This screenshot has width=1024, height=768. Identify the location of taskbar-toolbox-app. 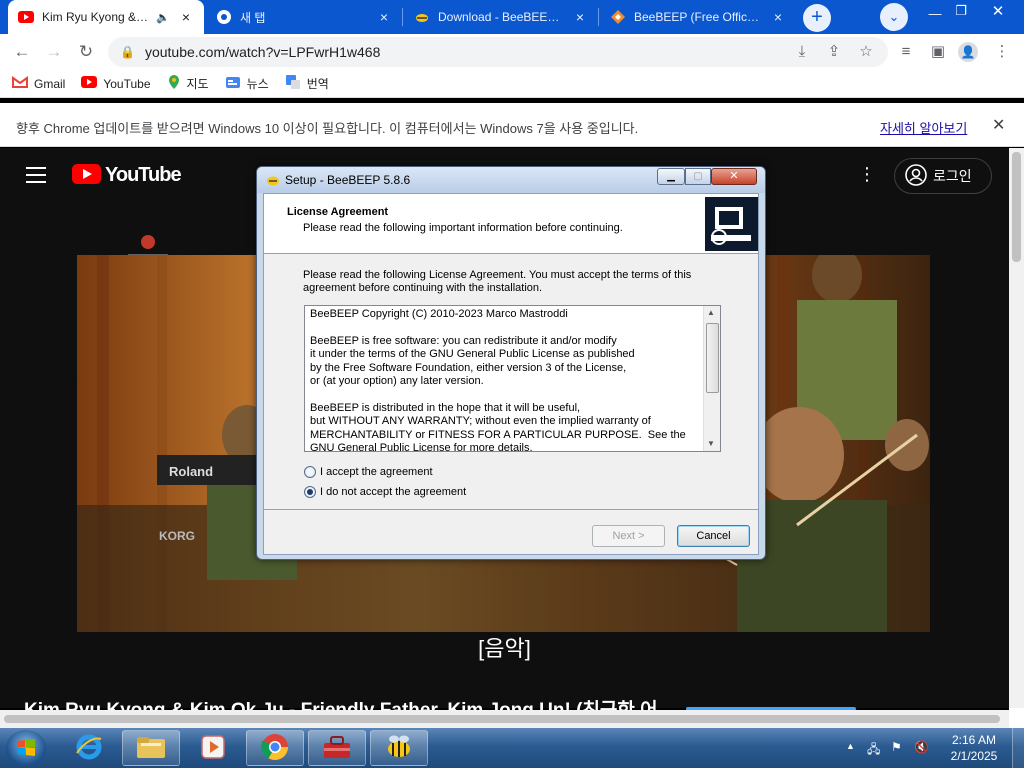
(337, 748).